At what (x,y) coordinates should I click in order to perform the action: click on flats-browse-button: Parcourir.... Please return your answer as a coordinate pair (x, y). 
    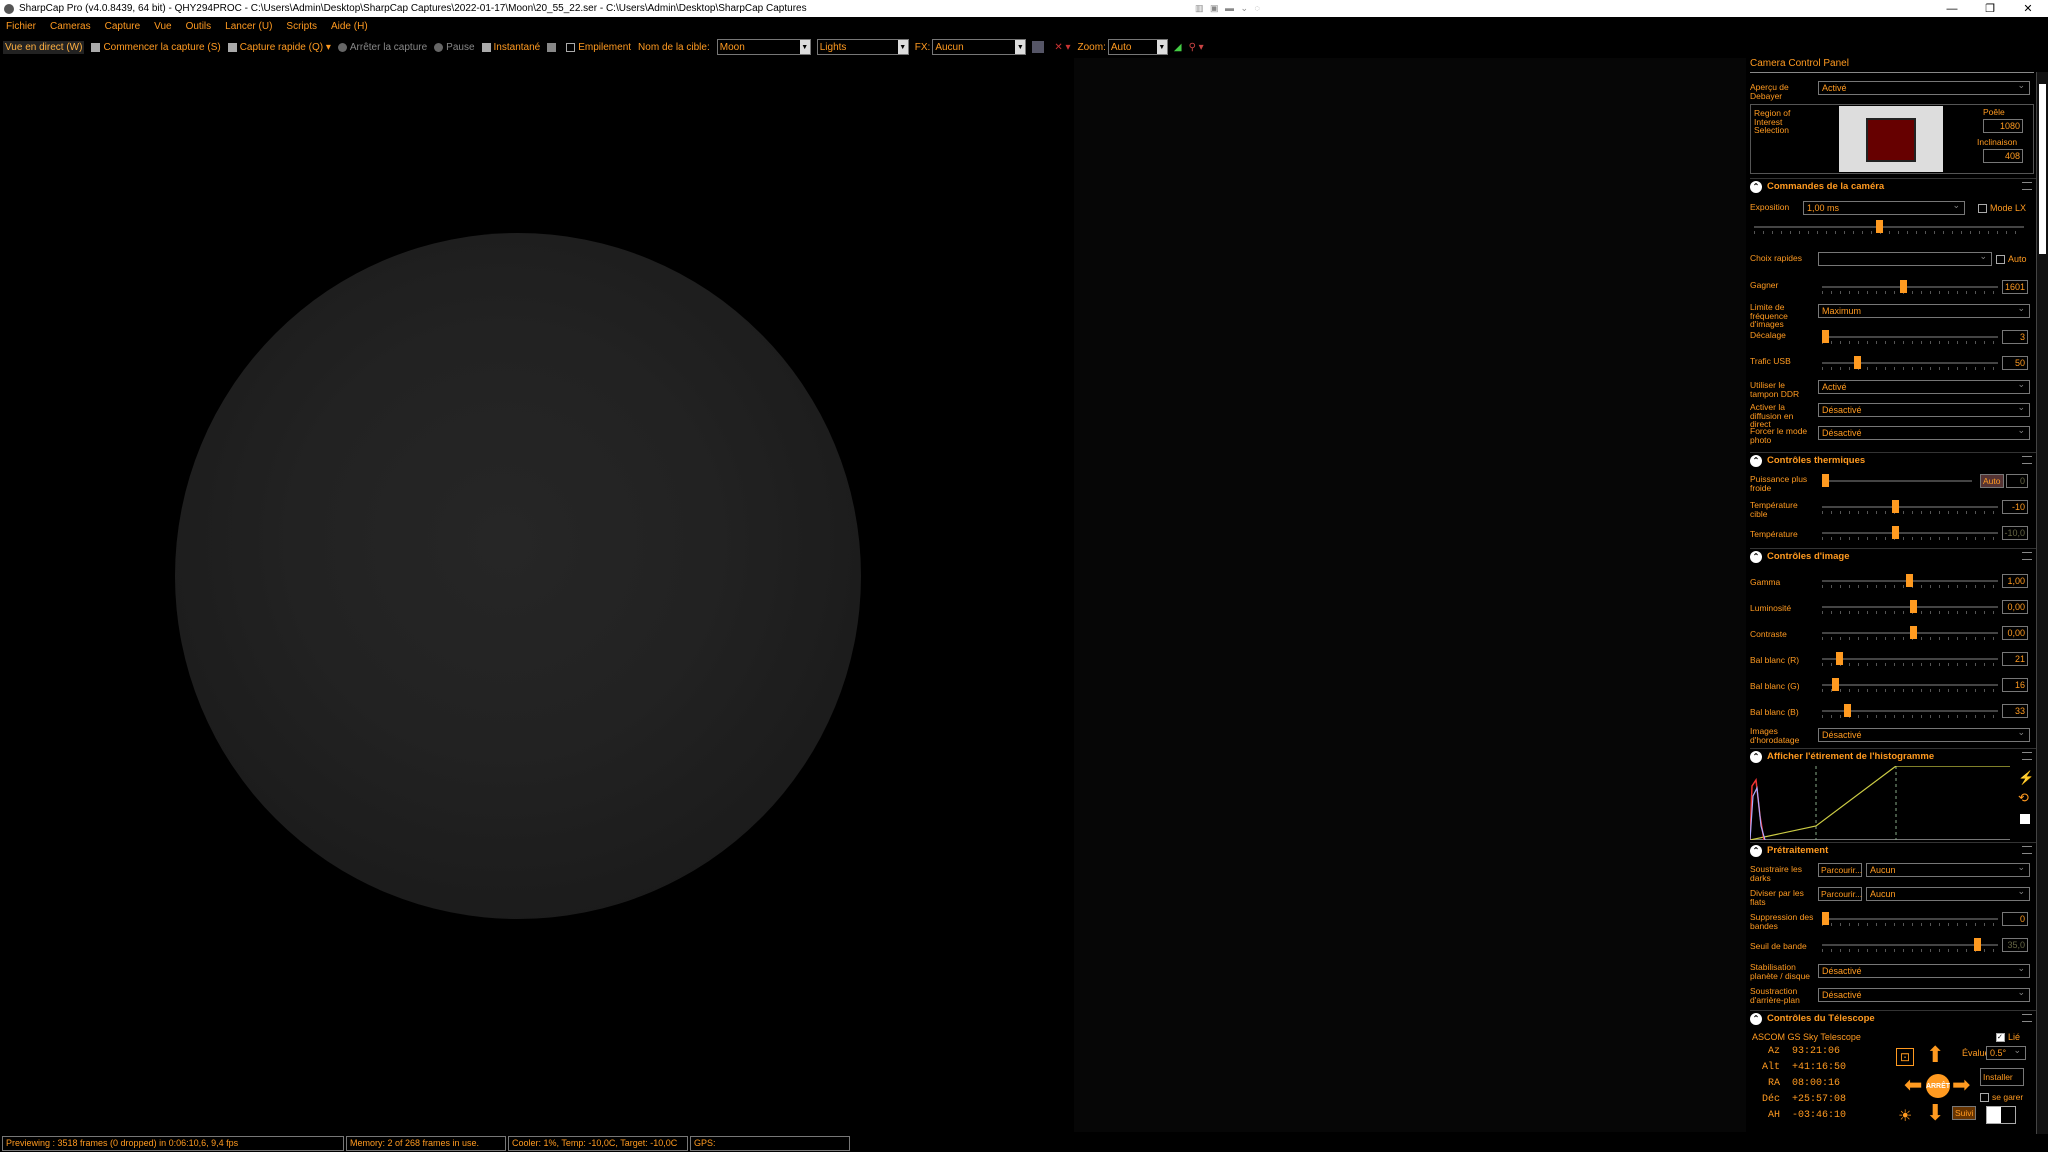
    Looking at the image, I should click on (1840, 894).